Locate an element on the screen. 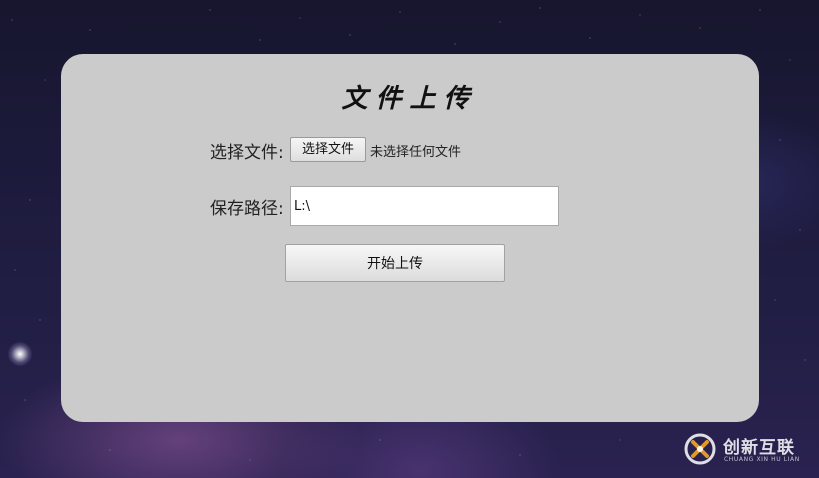 The image size is (819, 478). path-label: 保存路径: is located at coordinates (247, 209).